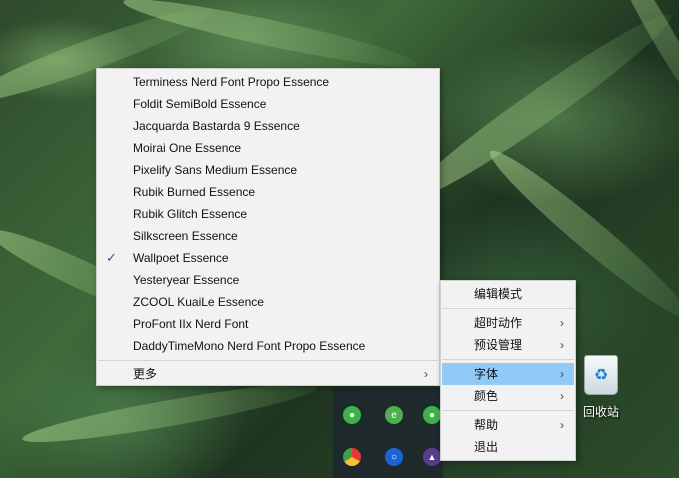 This screenshot has height=478, width=679. Describe the element at coordinates (508, 425) in the screenshot. I see `help-item: 帮助 ›` at that location.